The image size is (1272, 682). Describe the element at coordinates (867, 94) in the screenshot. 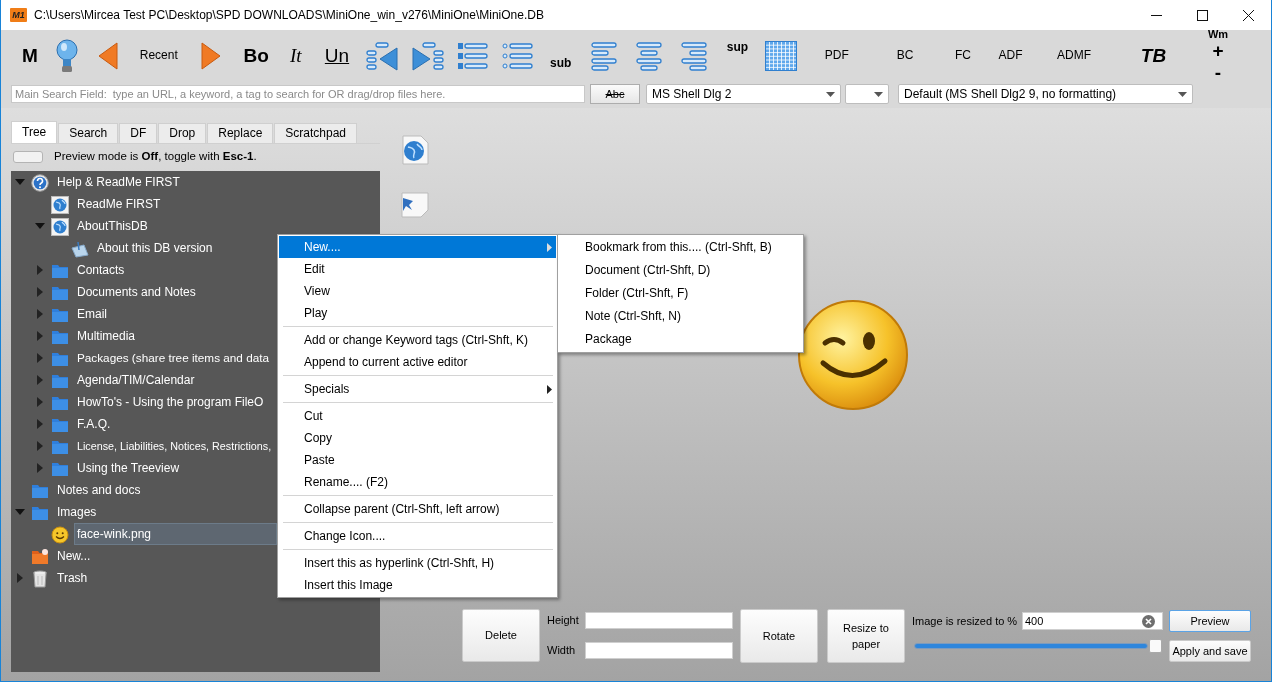

I see `size-dropdown` at that location.